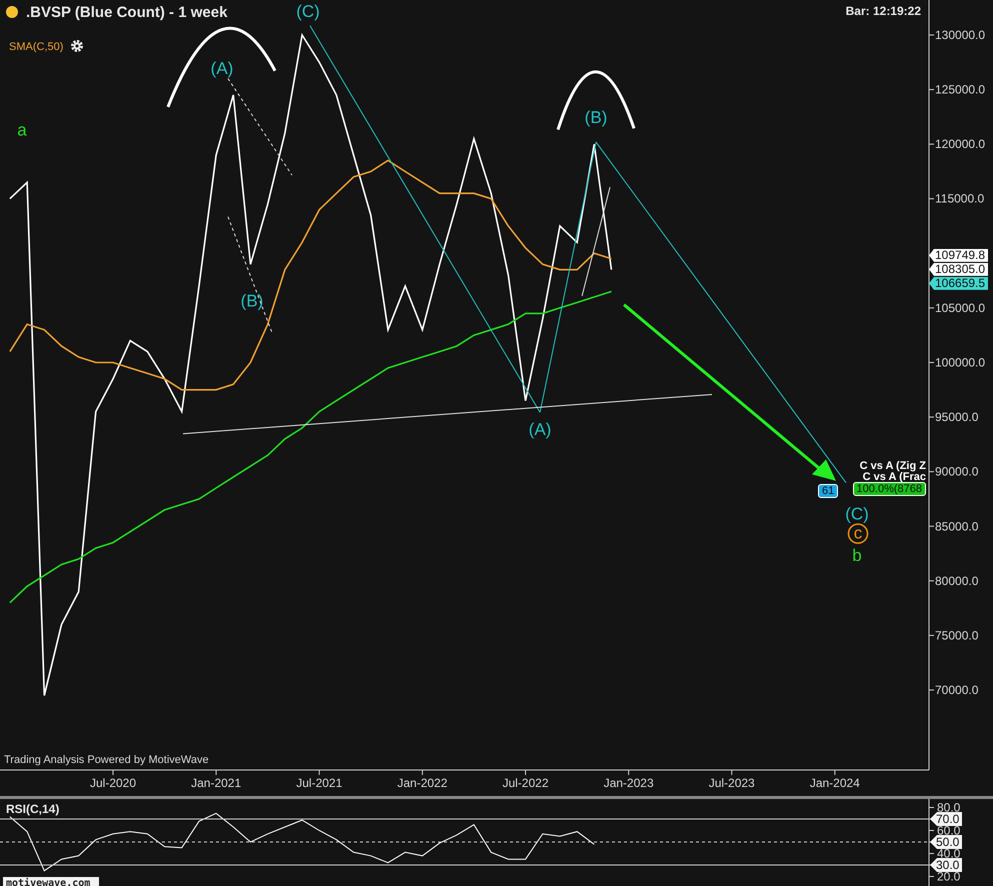  I want to click on y-tick-label: 70.0, so click(948, 819).